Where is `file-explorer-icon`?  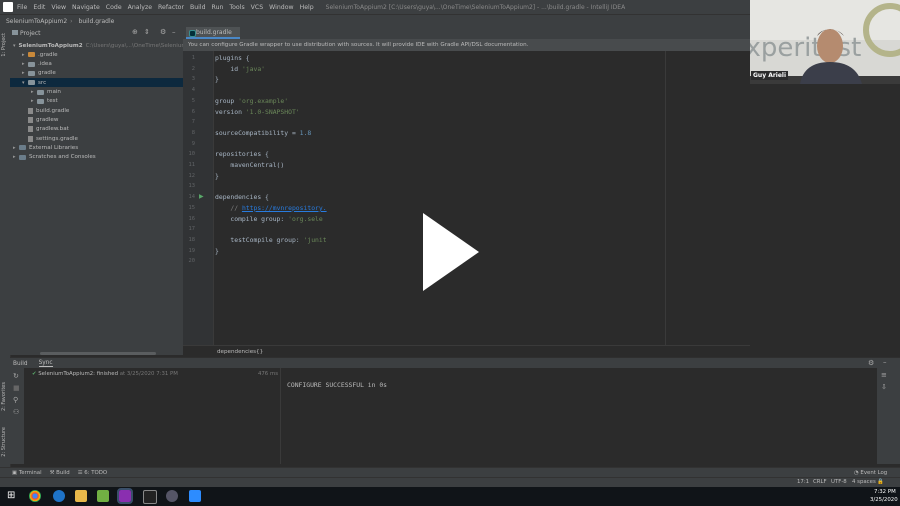 file-explorer-icon is located at coordinates (81, 496).